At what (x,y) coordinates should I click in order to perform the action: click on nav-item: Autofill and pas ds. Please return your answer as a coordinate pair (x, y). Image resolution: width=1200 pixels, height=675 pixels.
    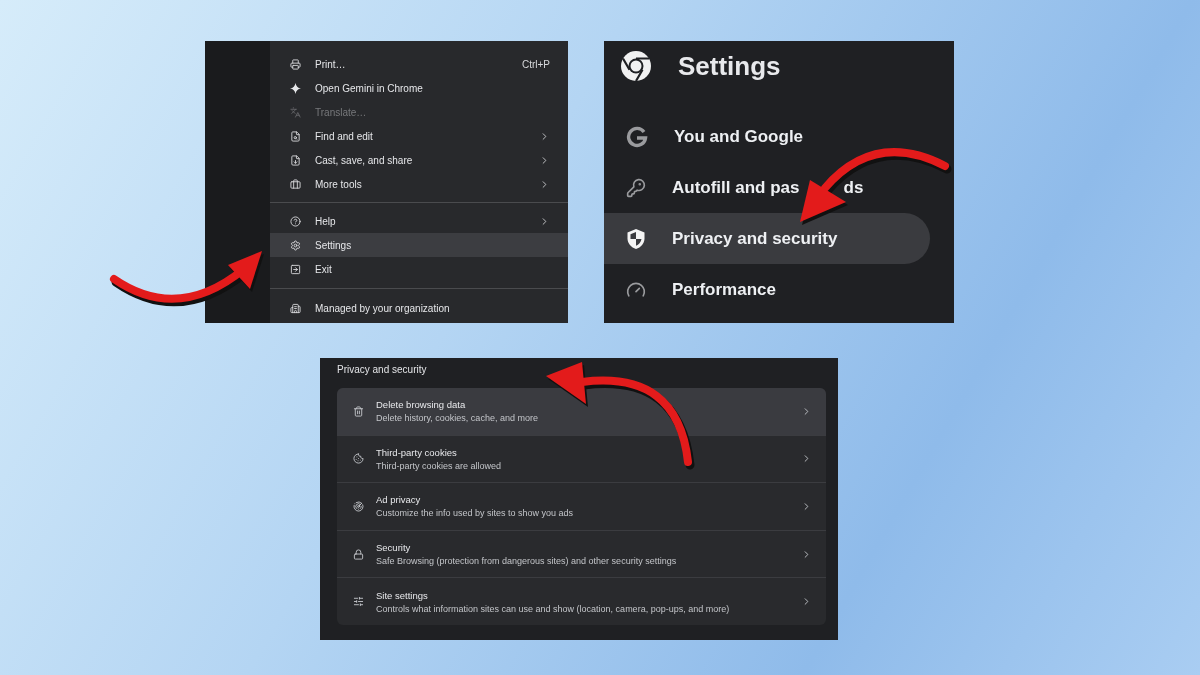
    Looking at the image, I should click on (767, 187).